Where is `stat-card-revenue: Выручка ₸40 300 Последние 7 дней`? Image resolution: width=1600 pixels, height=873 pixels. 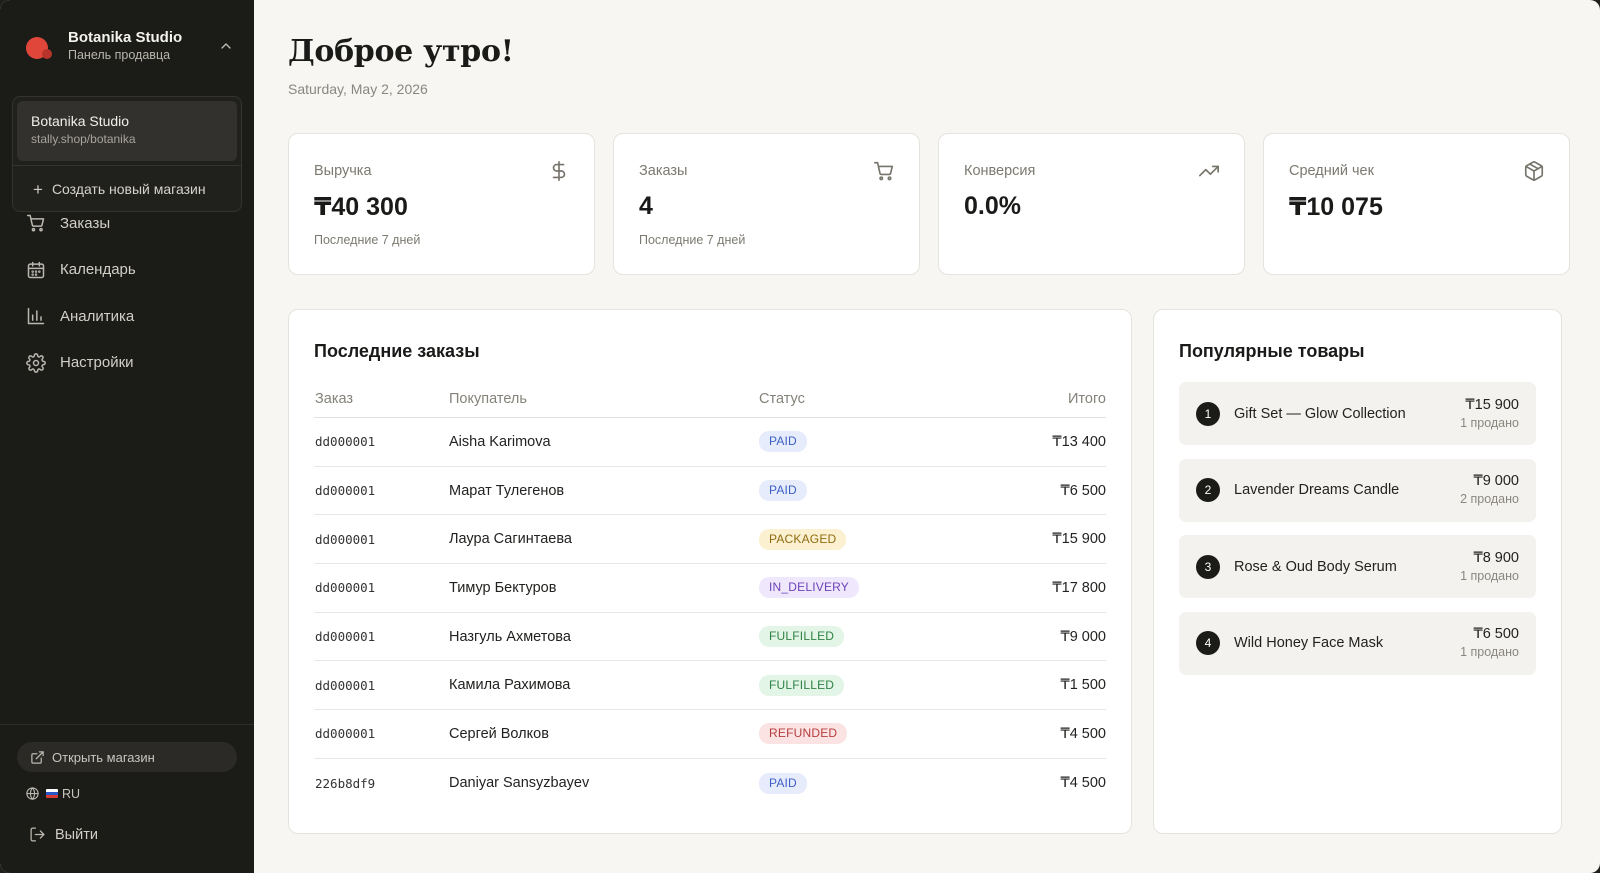 stat-card-revenue: Выручка ₸40 300 Последние 7 дней is located at coordinates (441, 204).